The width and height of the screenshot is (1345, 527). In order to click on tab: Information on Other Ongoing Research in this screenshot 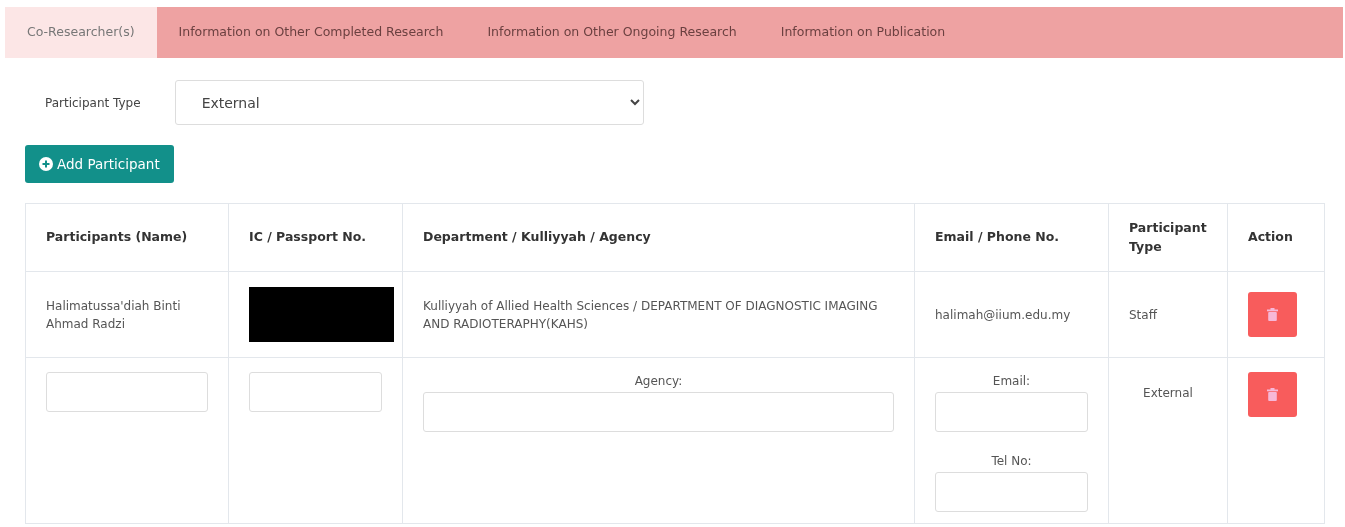, I will do `click(612, 32)`.